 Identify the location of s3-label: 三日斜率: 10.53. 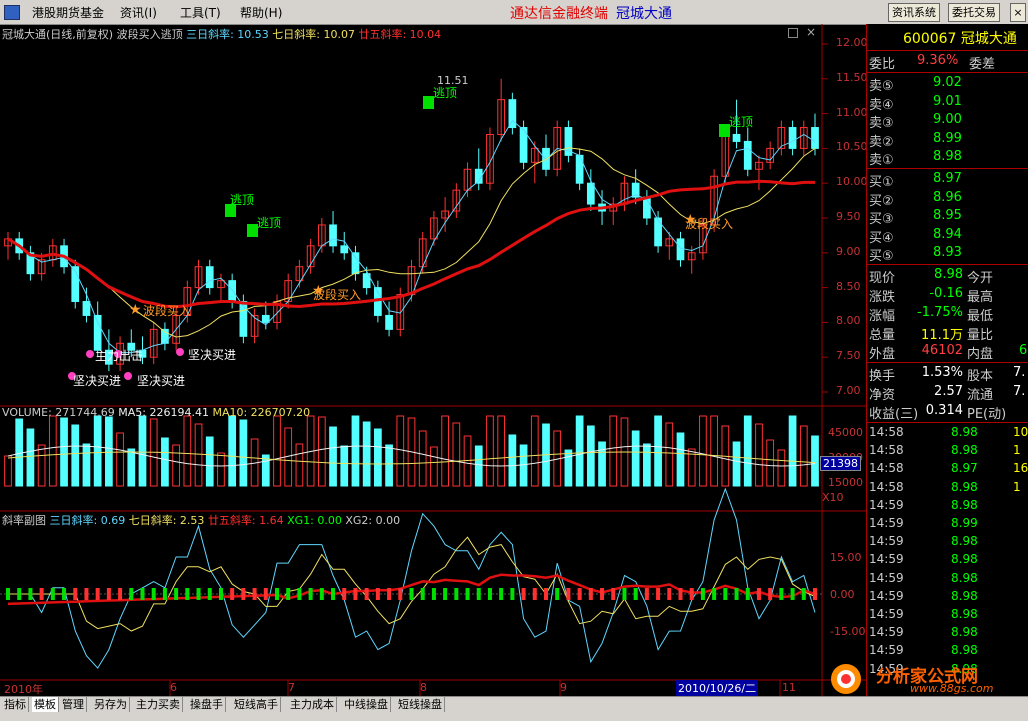
(227, 34).